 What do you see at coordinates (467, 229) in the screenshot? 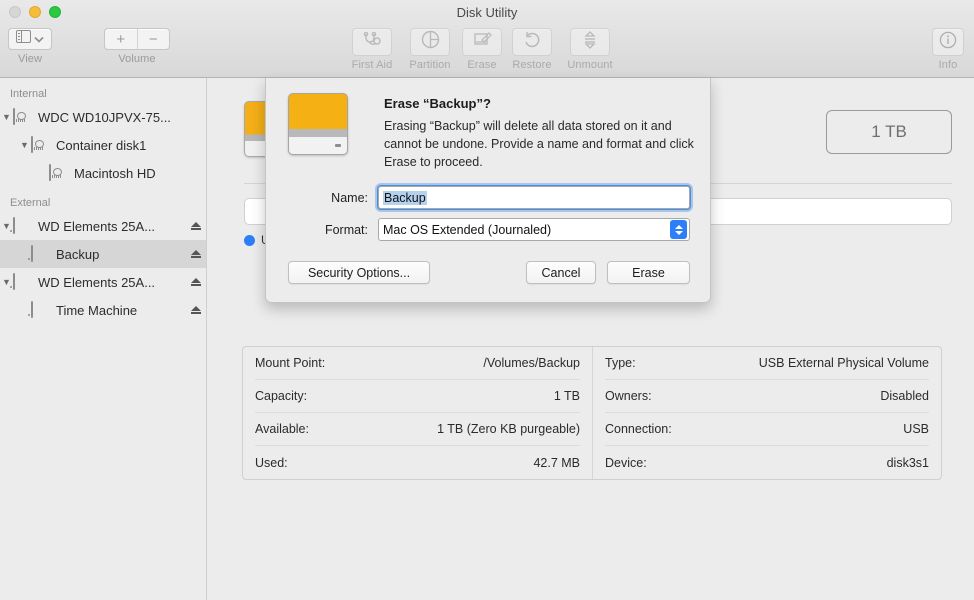
I see `format-select-value: Mac OS Extended (Journaled)` at bounding box center [467, 229].